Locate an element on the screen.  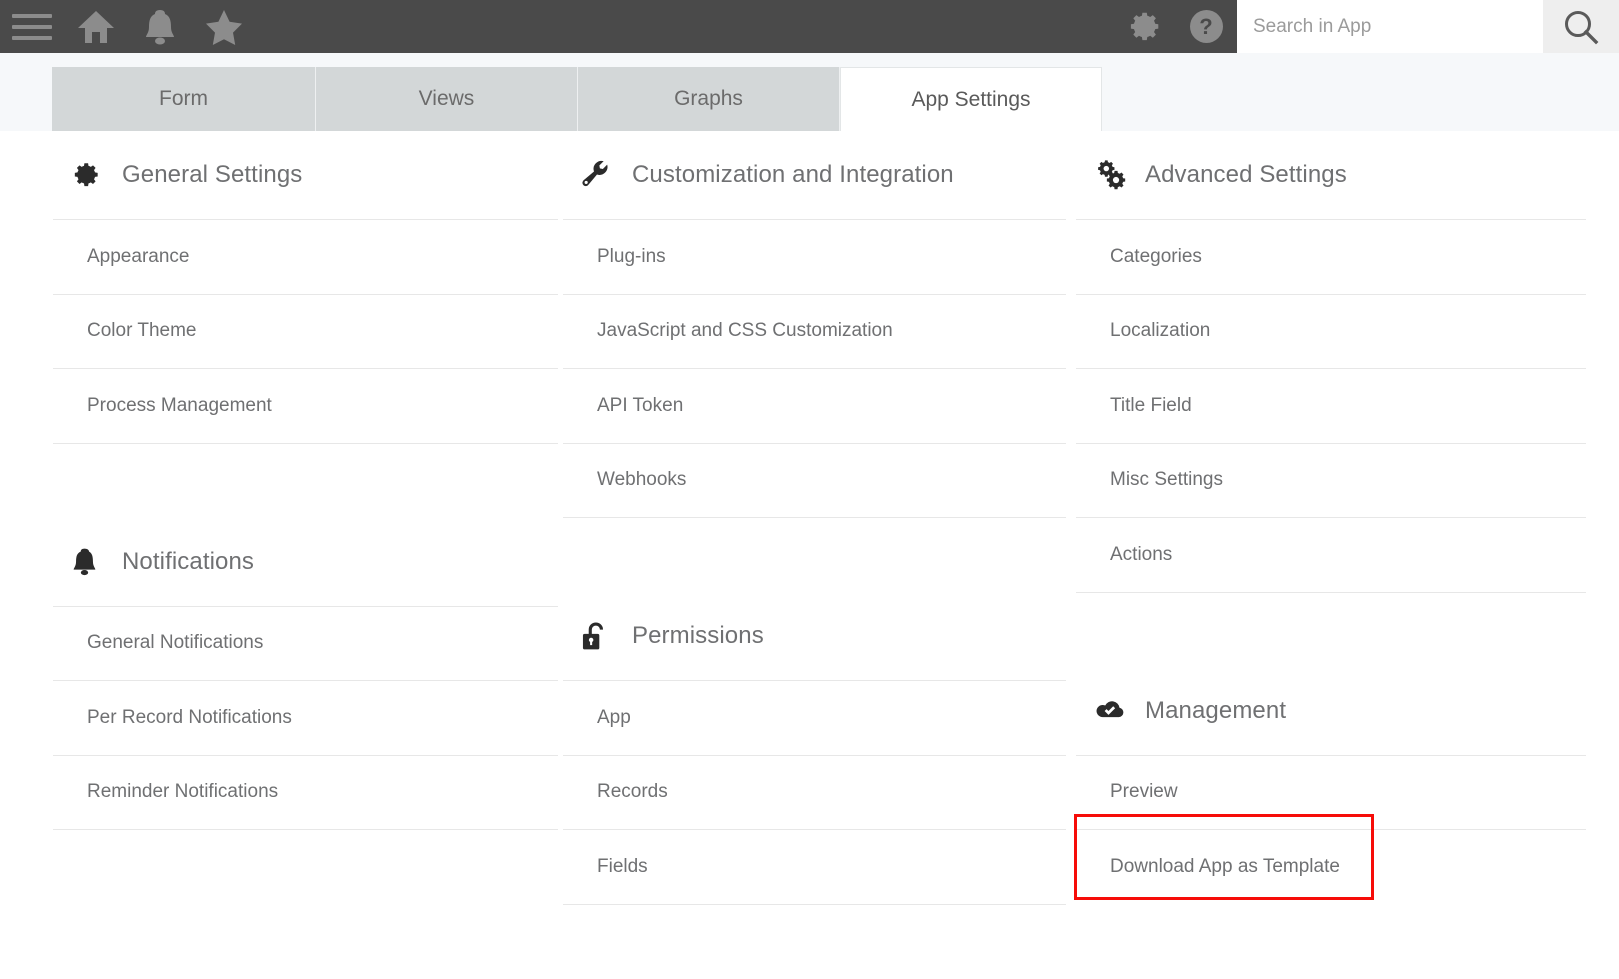
search-icon is located at coordinates (1582, 27).